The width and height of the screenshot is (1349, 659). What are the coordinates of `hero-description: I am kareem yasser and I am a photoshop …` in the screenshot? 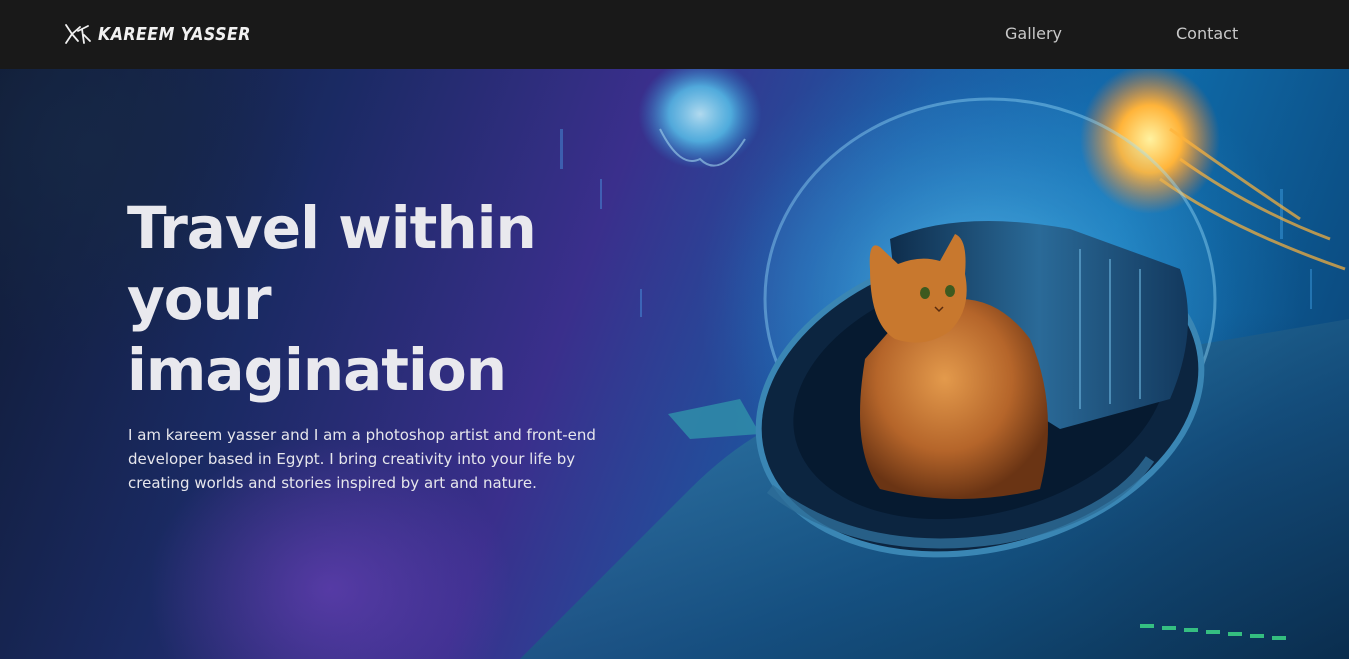 It's located at (362, 459).